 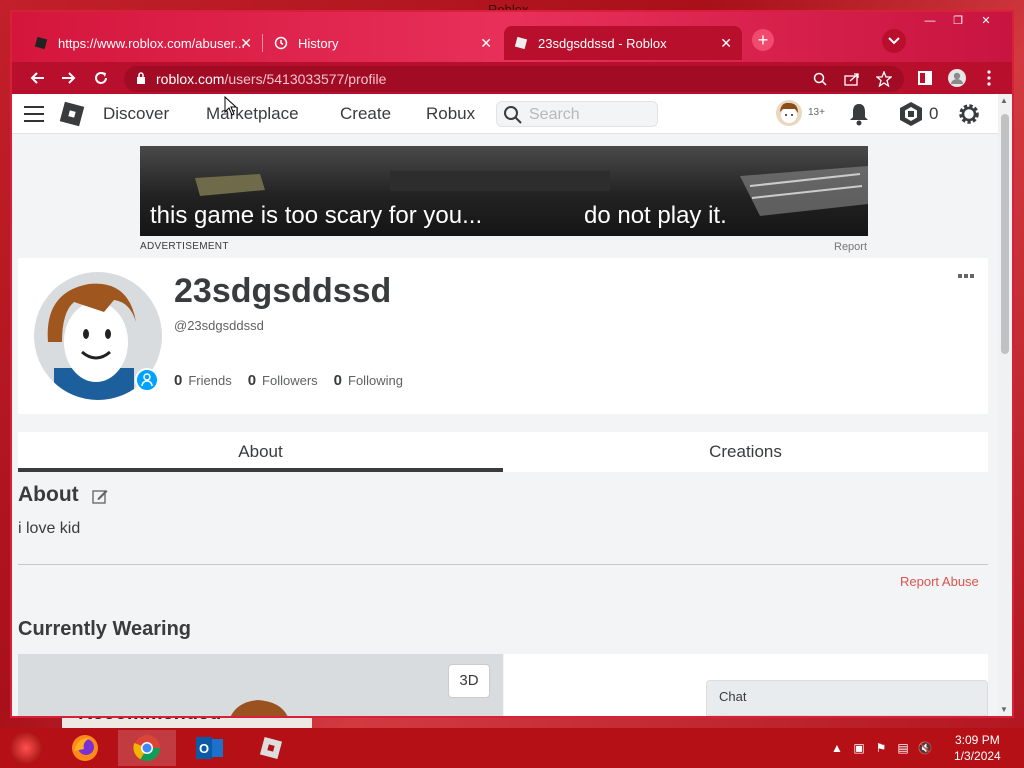 What do you see at coordinates (969, 116) in the screenshot?
I see `settings-gear-icon` at bounding box center [969, 116].